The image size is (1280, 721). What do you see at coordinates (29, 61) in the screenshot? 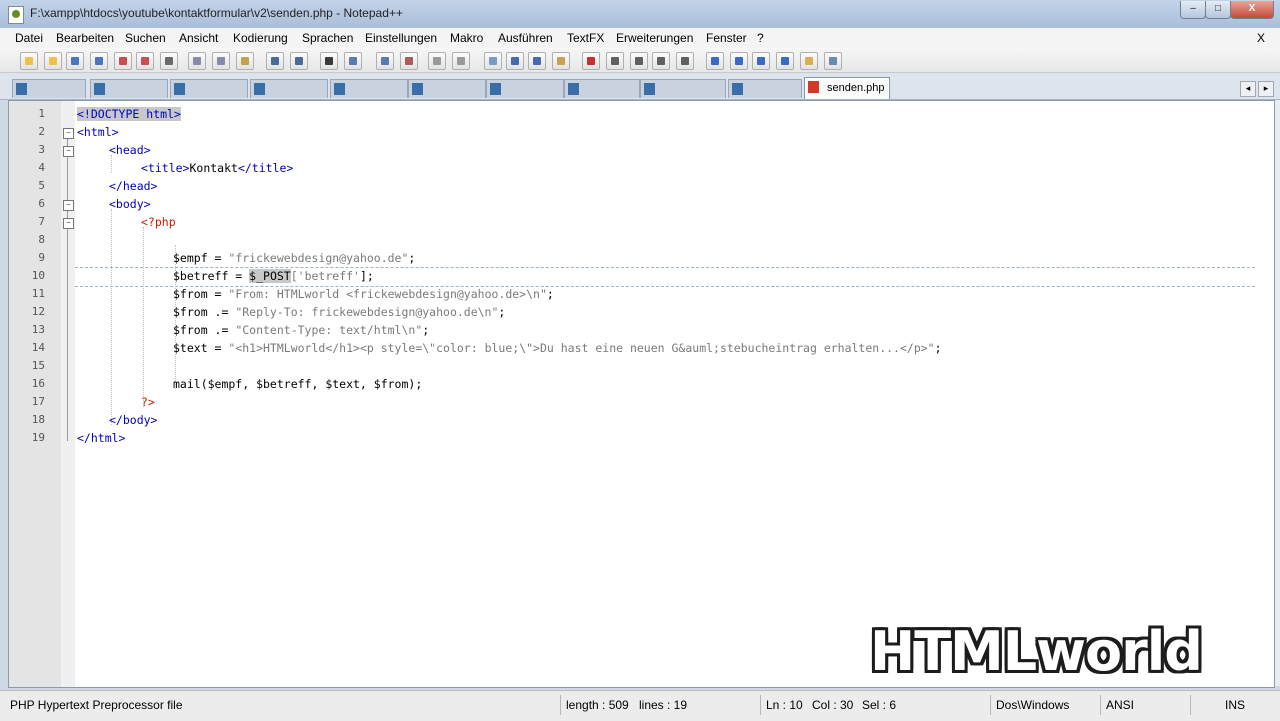
I see `new-file-icon` at bounding box center [29, 61].